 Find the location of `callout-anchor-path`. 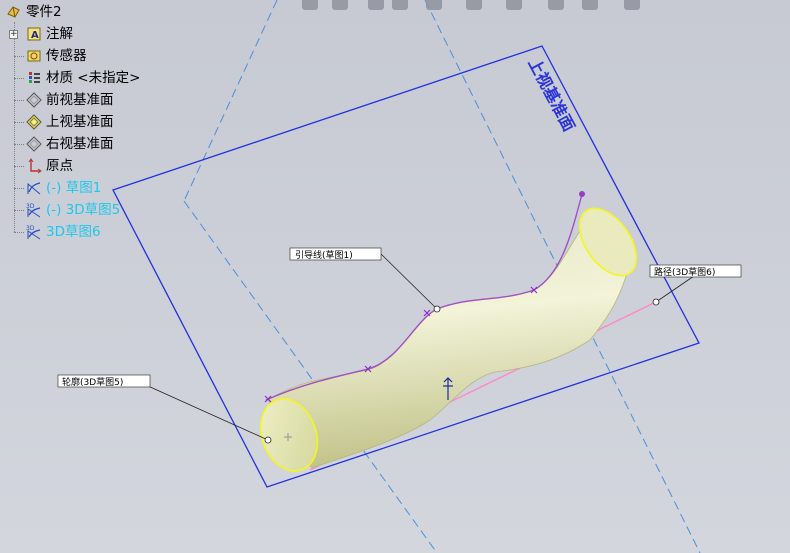

callout-anchor-path is located at coordinates (656, 302).